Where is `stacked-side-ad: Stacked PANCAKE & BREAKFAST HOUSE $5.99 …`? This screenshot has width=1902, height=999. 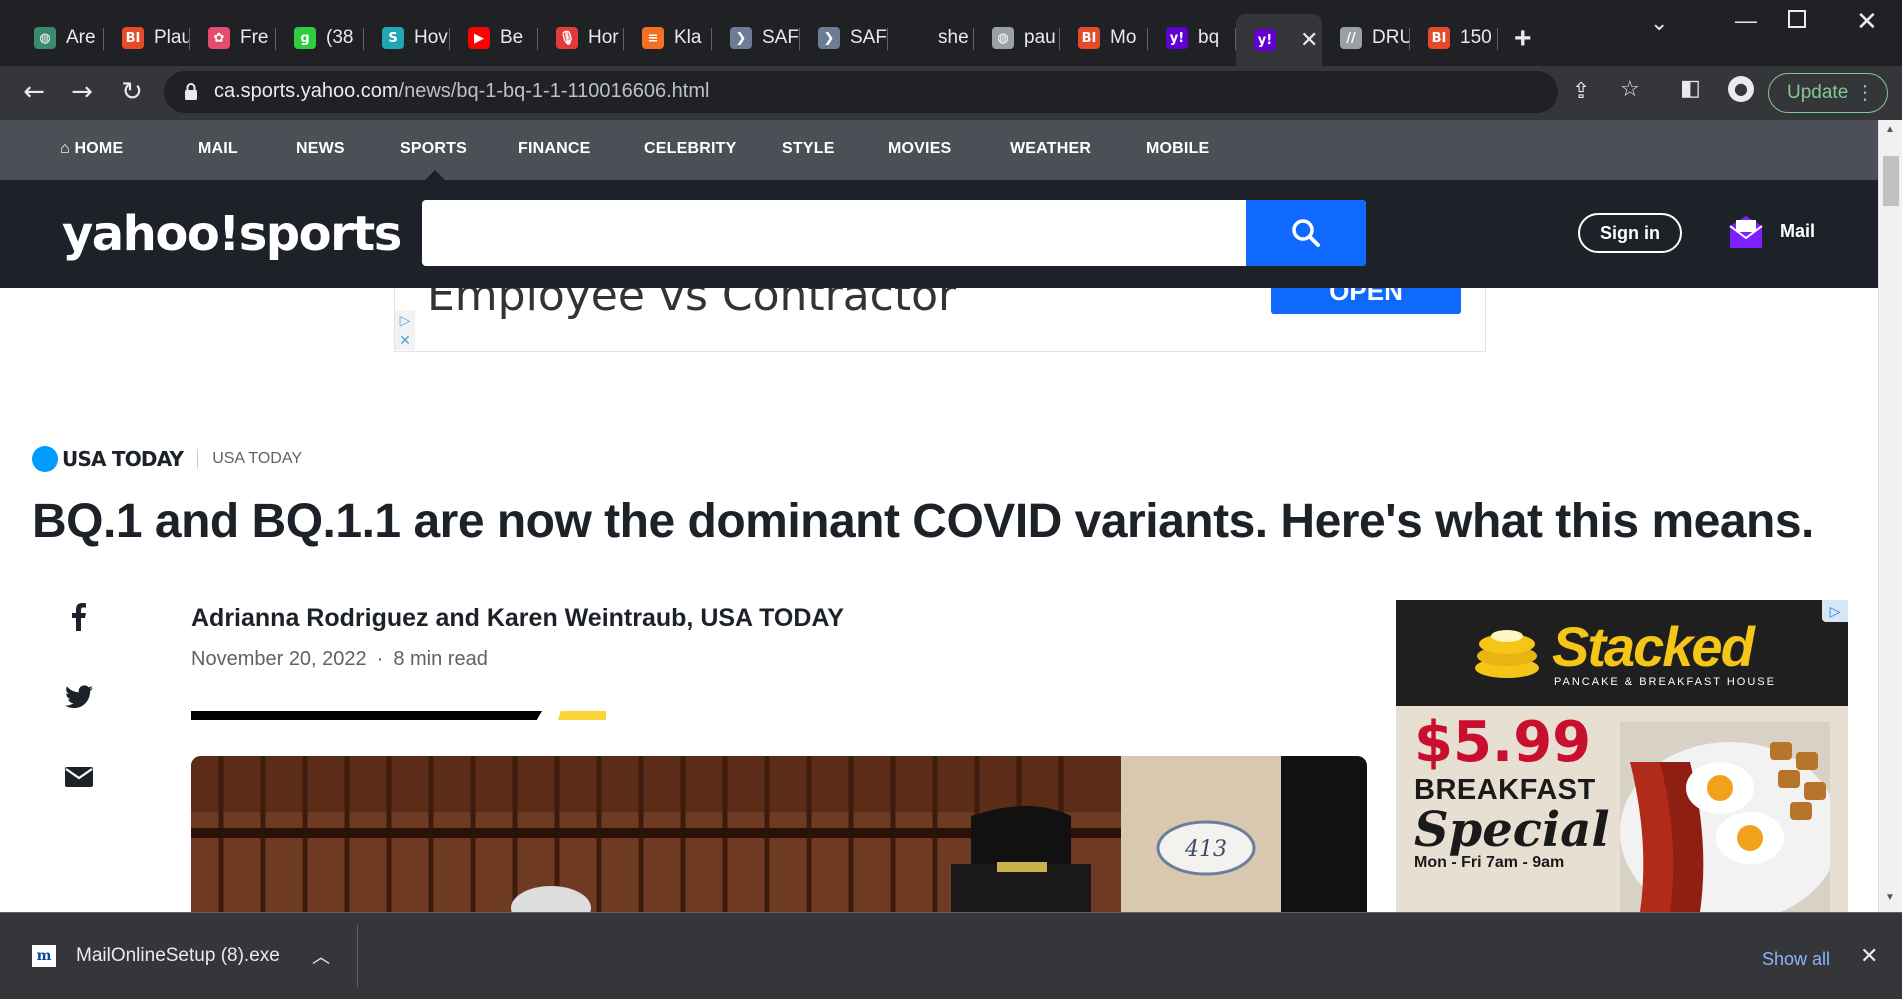 stacked-side-ad: Stacked PANCAKE & BREAKFAST HOUSE $5.99 … is located at coordinates (1622, 756).